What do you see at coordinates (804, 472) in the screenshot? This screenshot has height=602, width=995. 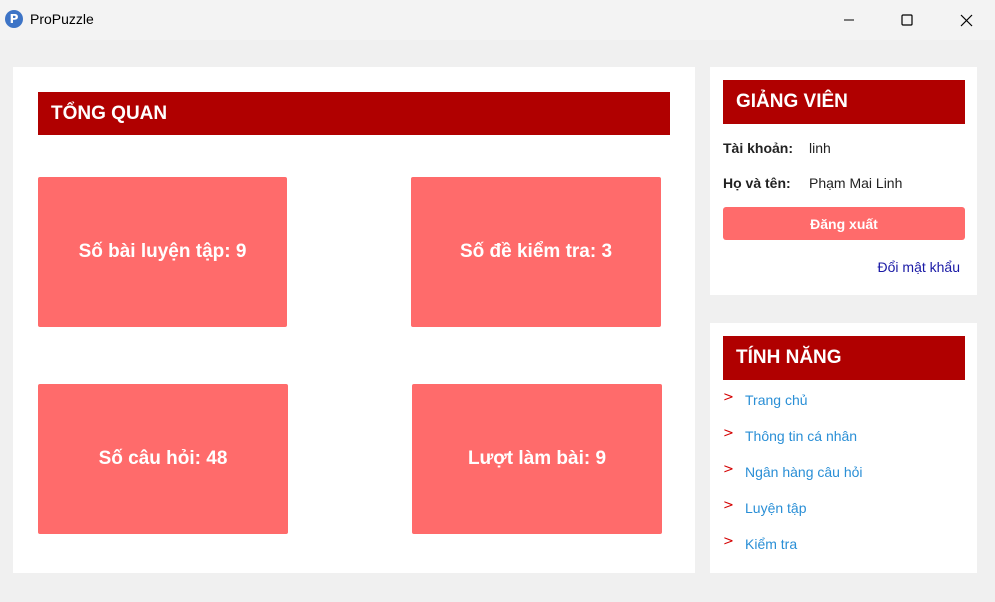 I see `feature-item-label: Ngân hàng câu hỏi` at bounding box center [804, 472].